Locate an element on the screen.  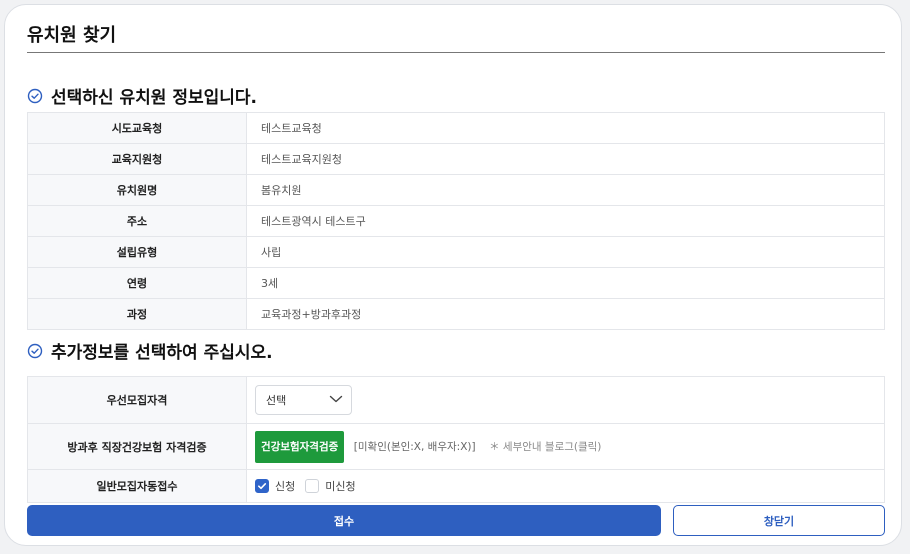
info-value-name: 봄유치원 is located at coordinates (565, 190).